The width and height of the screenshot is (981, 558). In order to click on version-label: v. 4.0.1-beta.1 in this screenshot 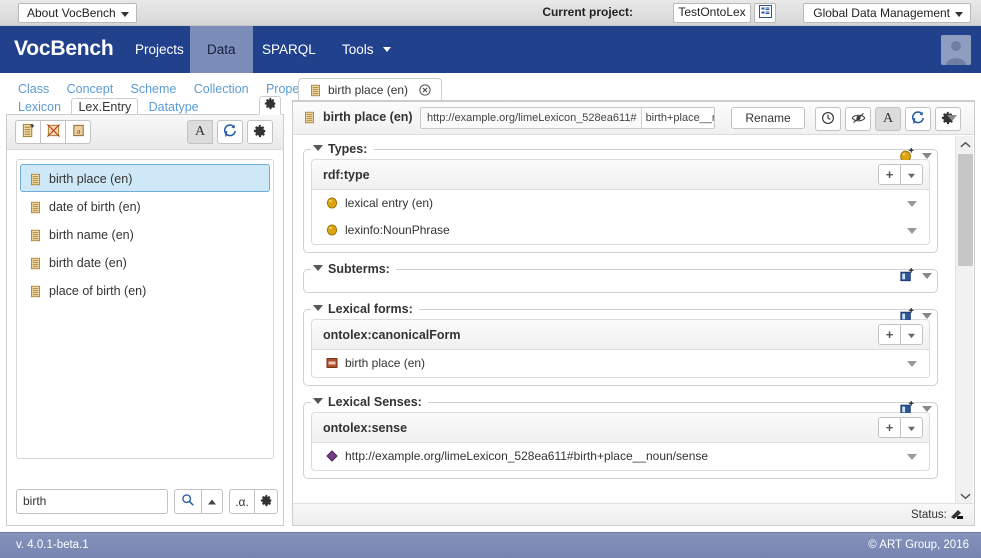, I will do `click(52, 545)`.